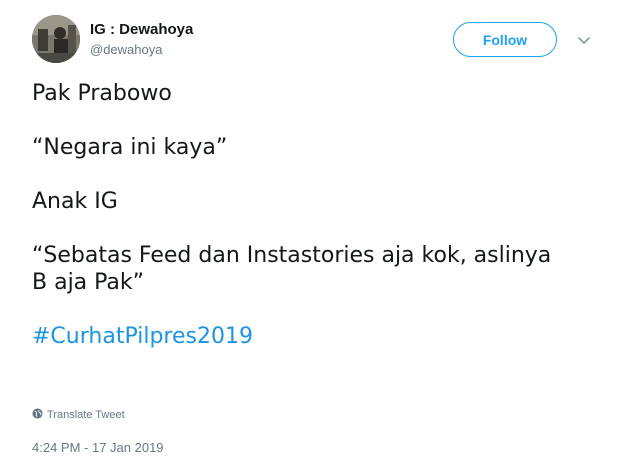 This screenshot has width=620, height=463. I want to click on tweet-line: Pak Prabowo, so click(102, 93).